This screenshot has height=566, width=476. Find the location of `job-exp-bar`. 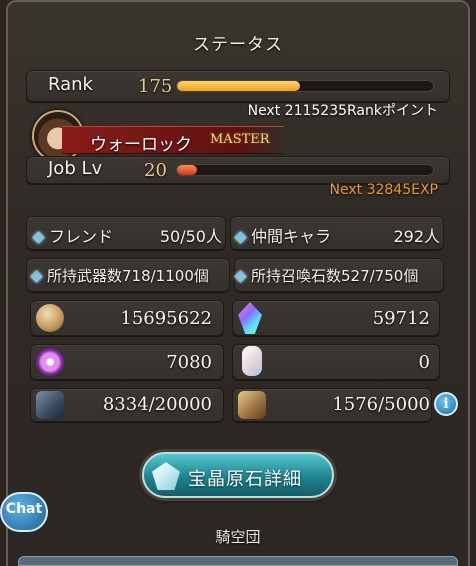

job-exp-bar is located at coordinates (305, 170).